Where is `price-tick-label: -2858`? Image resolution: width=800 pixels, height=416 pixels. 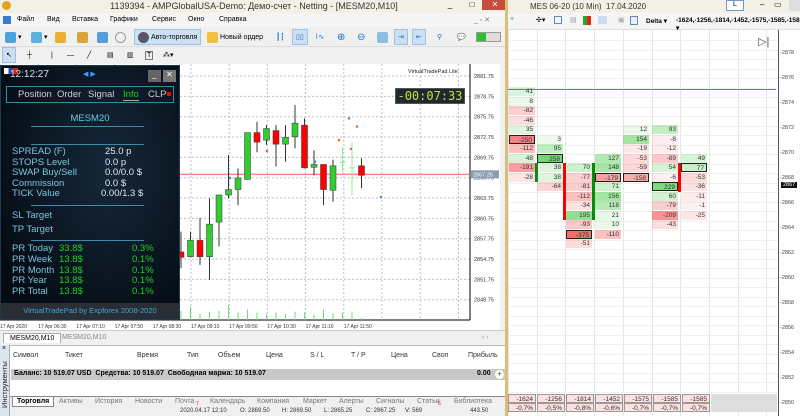 price-tick-label: -2858 is located at coordinates (787, 303).